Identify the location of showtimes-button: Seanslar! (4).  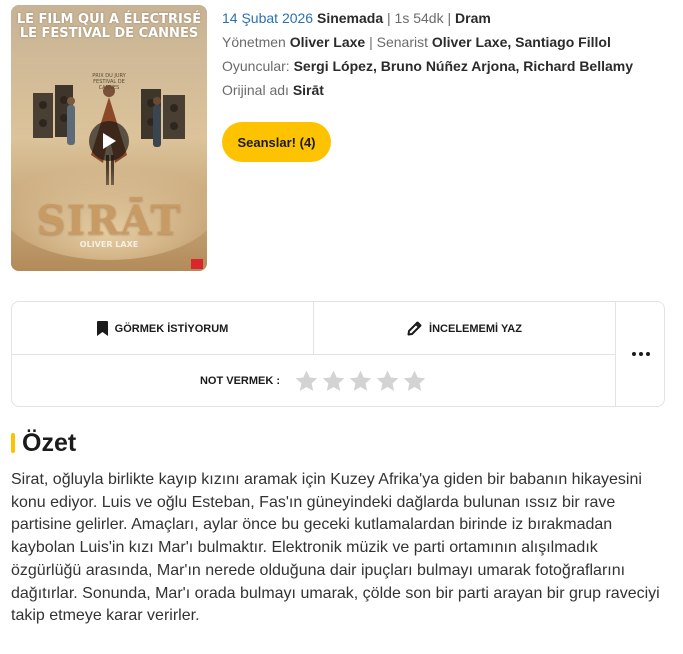
(276, 142).